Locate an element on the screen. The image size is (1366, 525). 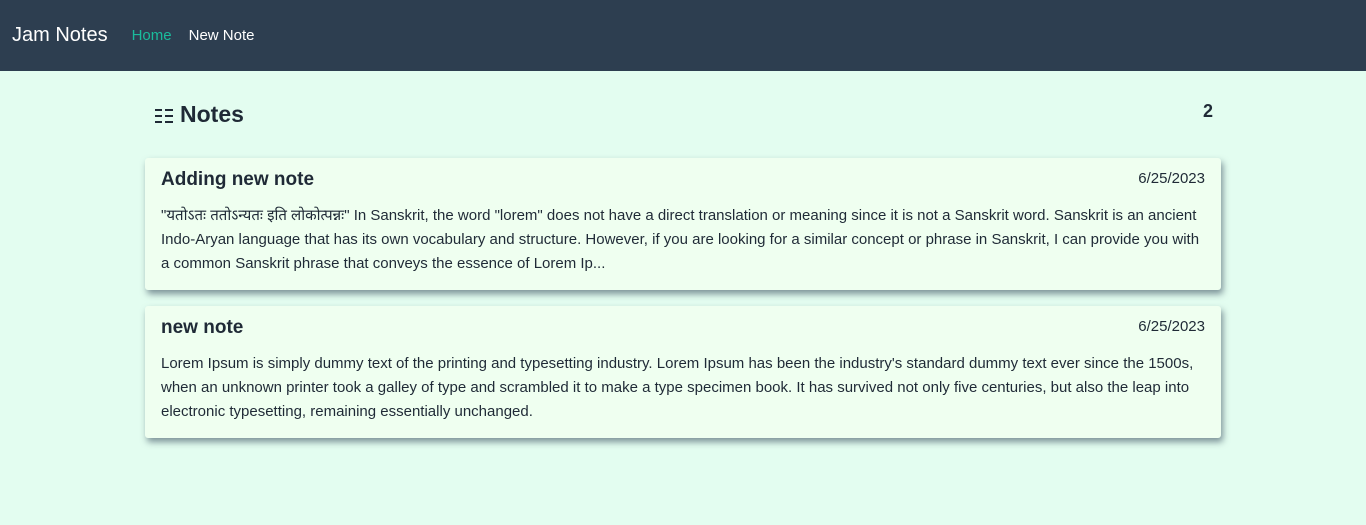
nav-link-home: Home is located at coordinates (152, 35).